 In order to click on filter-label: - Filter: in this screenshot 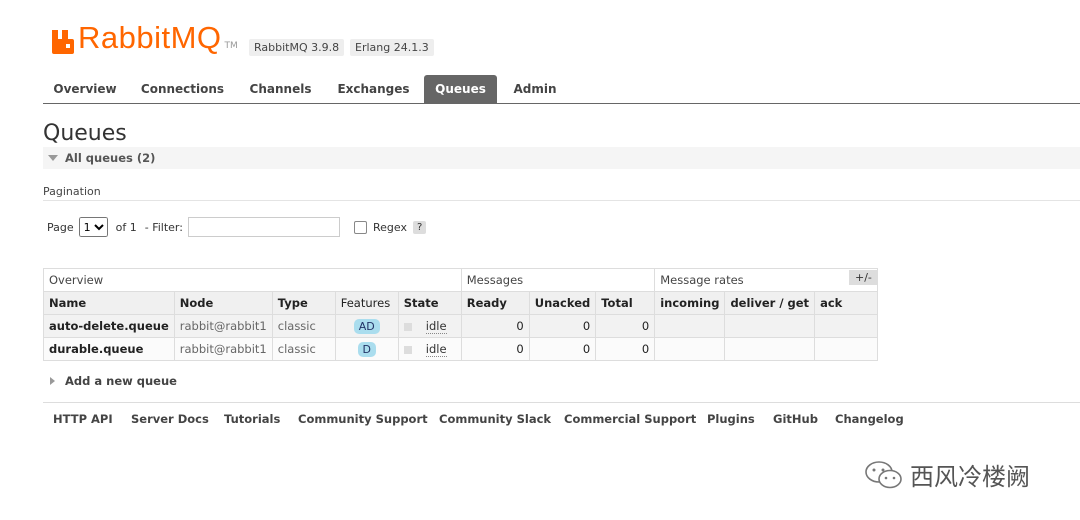, I will do `click(163, 227)`.